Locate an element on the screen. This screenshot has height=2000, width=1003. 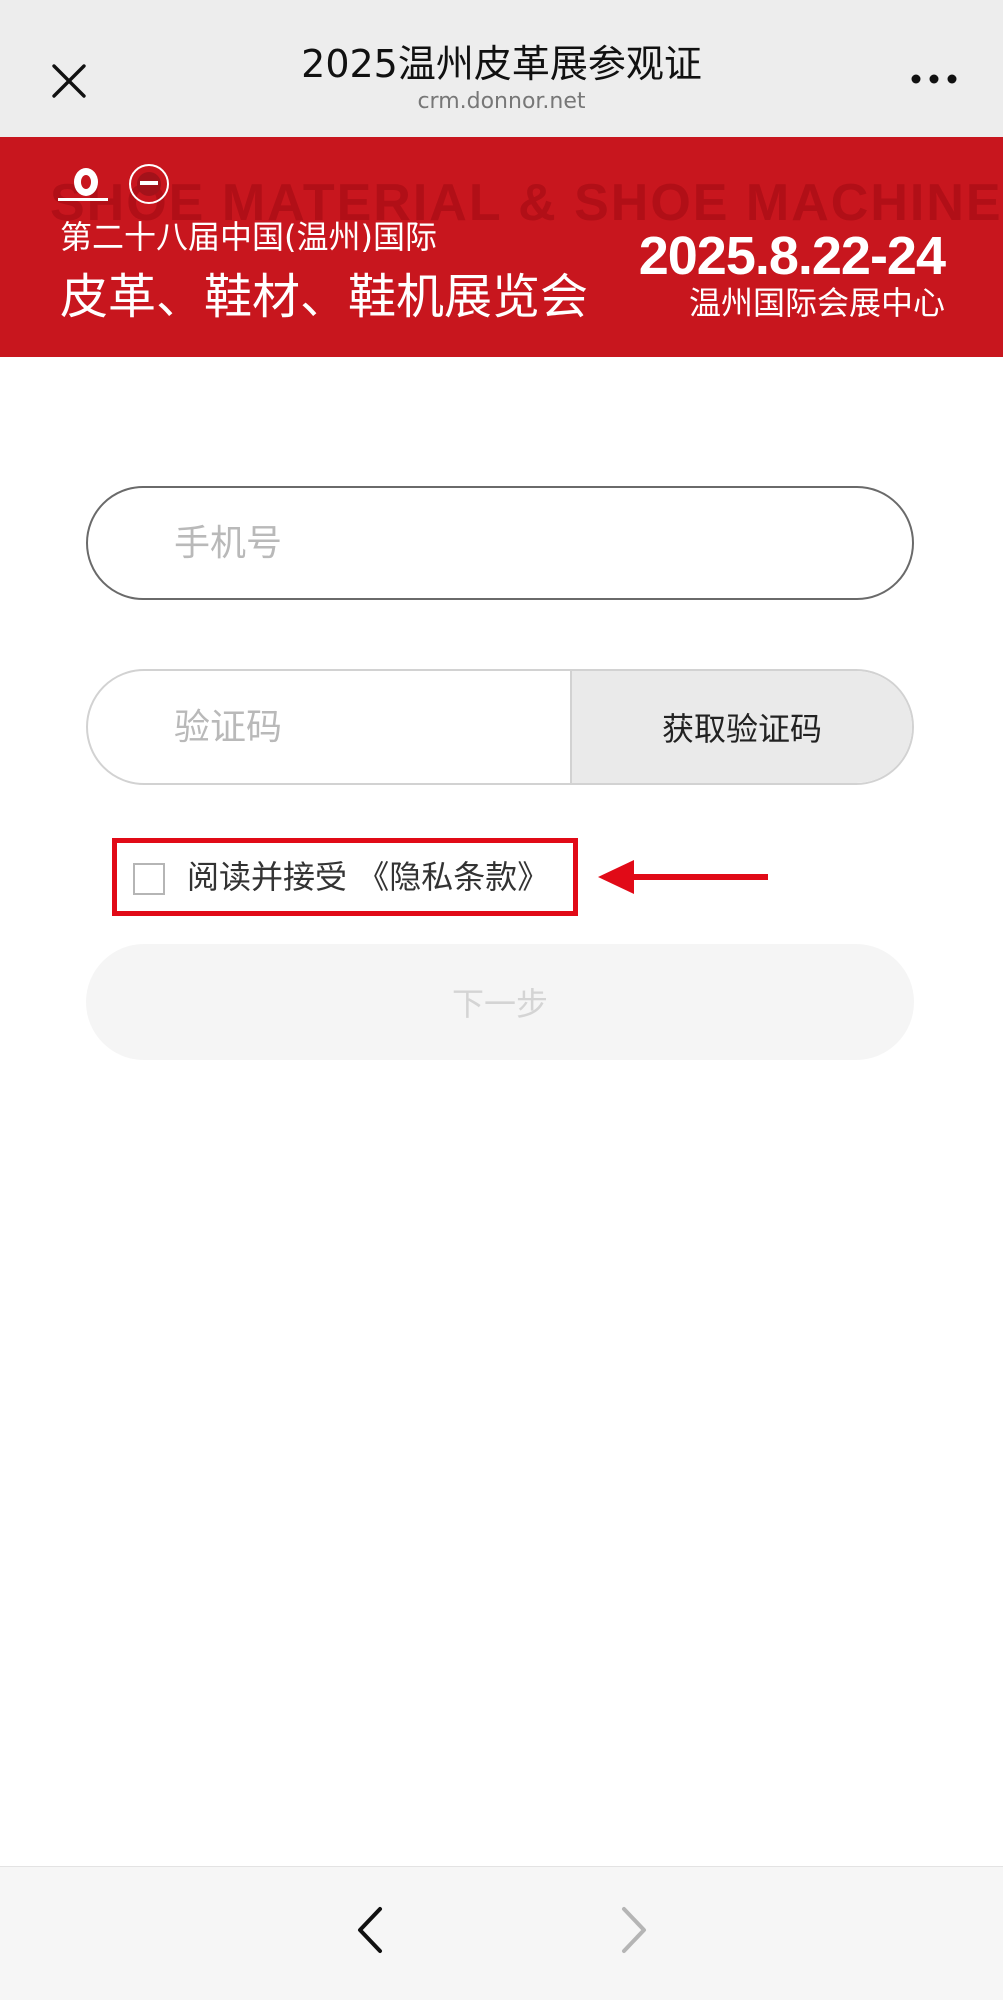
top-navigation-bar: 2025温州皮革展参观证 crm.donnor.net is located at coordinates (501, 68).